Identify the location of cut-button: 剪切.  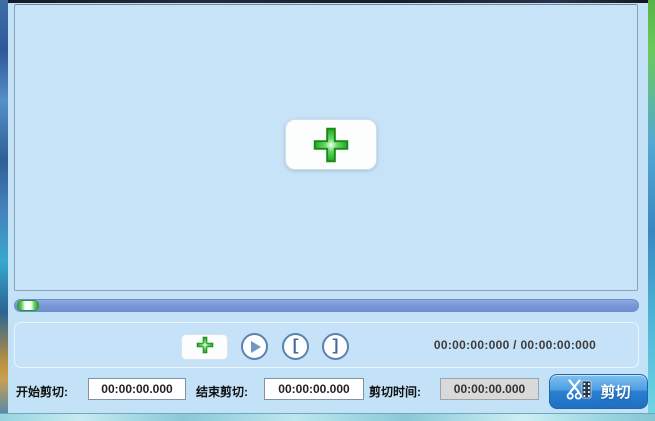
(598, 391).